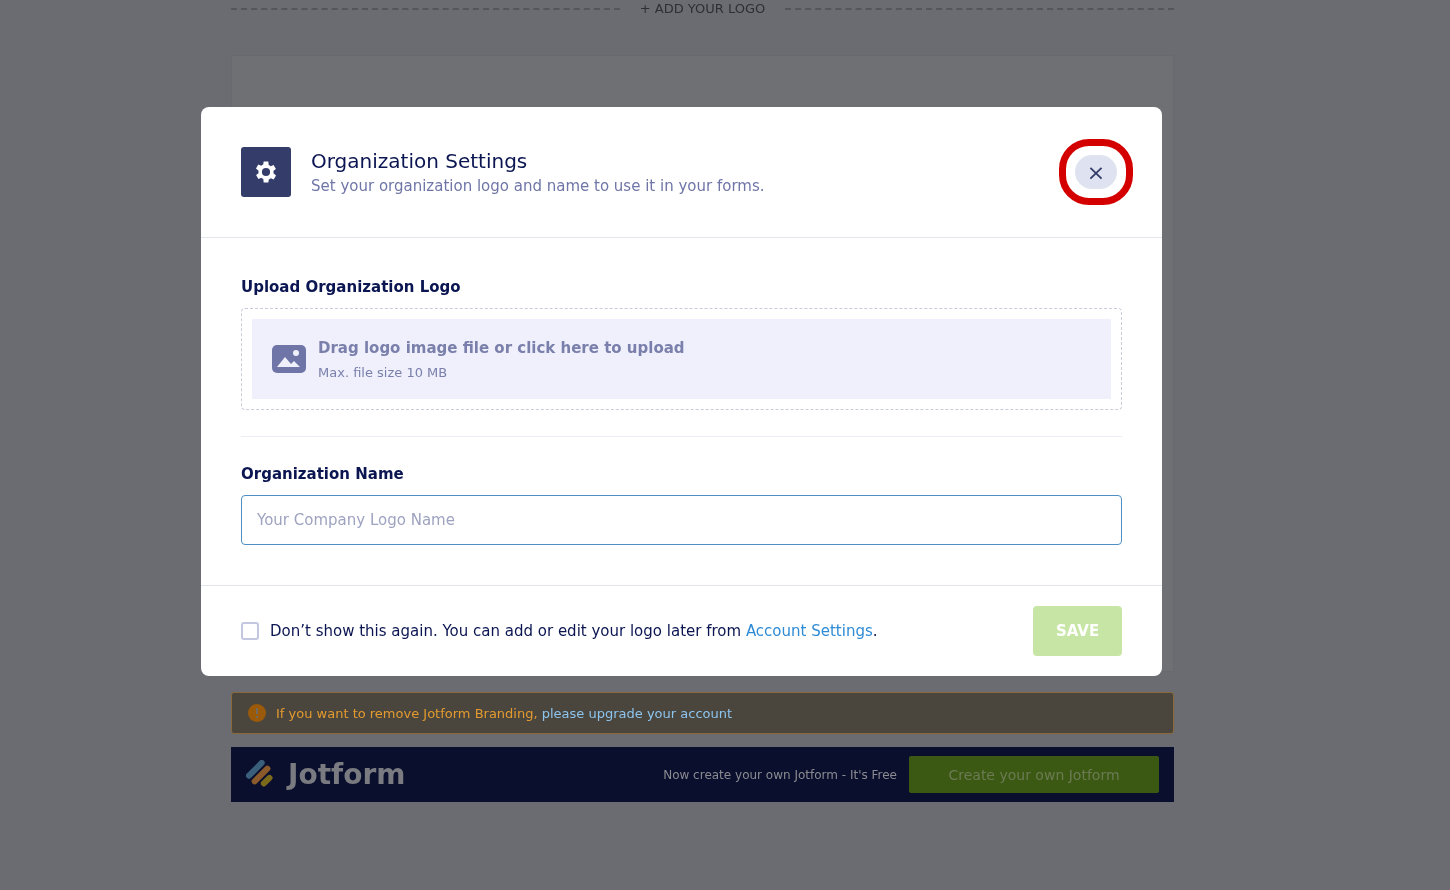  Describe the element at coordinates (574, 631) in the screenshot. I see `dont-show-text: Don’t show this again. You can add or edit your logo later from Account Settings.` at that location.